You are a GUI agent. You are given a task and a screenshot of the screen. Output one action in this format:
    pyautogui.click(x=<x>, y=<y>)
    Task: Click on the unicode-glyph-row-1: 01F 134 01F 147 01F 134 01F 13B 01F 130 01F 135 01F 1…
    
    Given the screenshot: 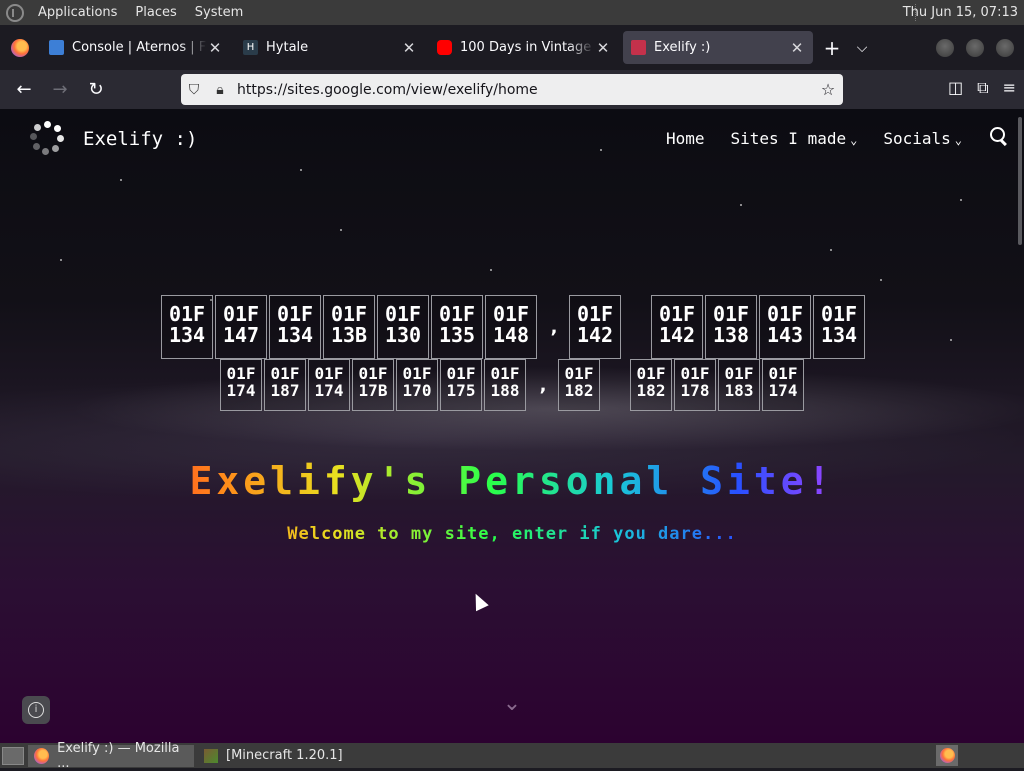 What is the action you would take?
    pyautogui.click(x=514, y=327)
    